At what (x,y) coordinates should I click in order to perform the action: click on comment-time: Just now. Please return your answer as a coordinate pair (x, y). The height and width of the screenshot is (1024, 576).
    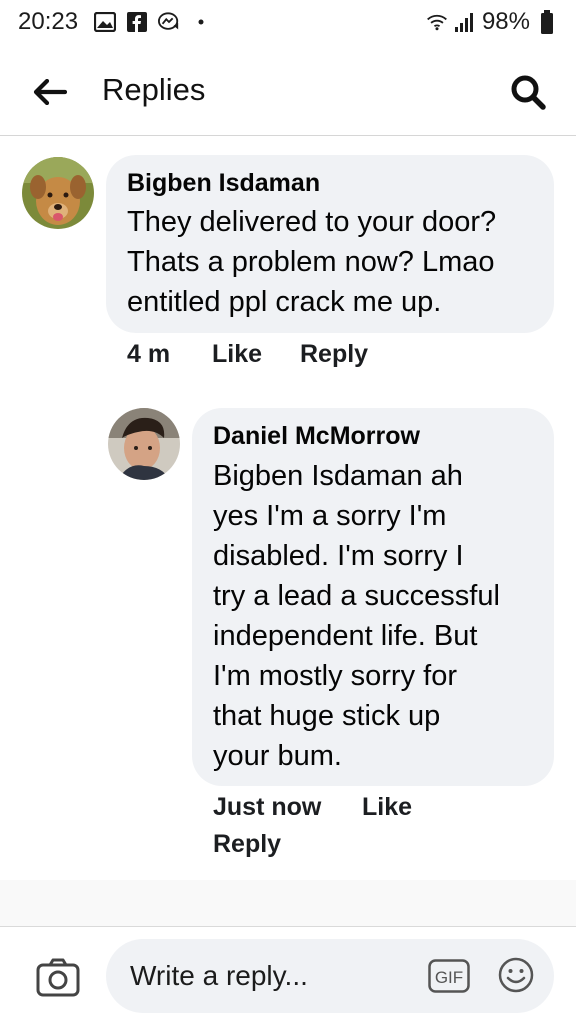
    Looking at the image, I should click on (267, 807).